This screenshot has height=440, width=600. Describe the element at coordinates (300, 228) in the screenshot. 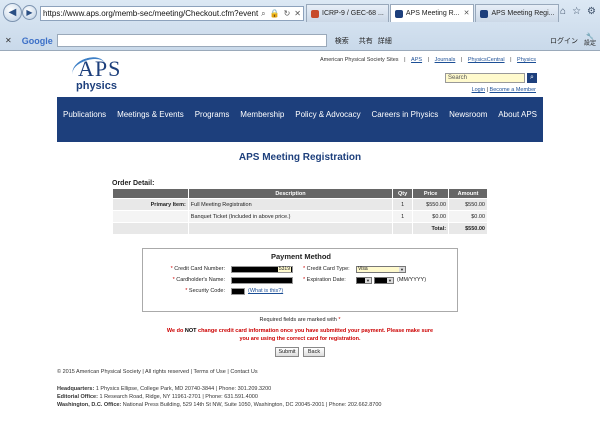

I see `table-total-row: Total: $550.00` at that location.